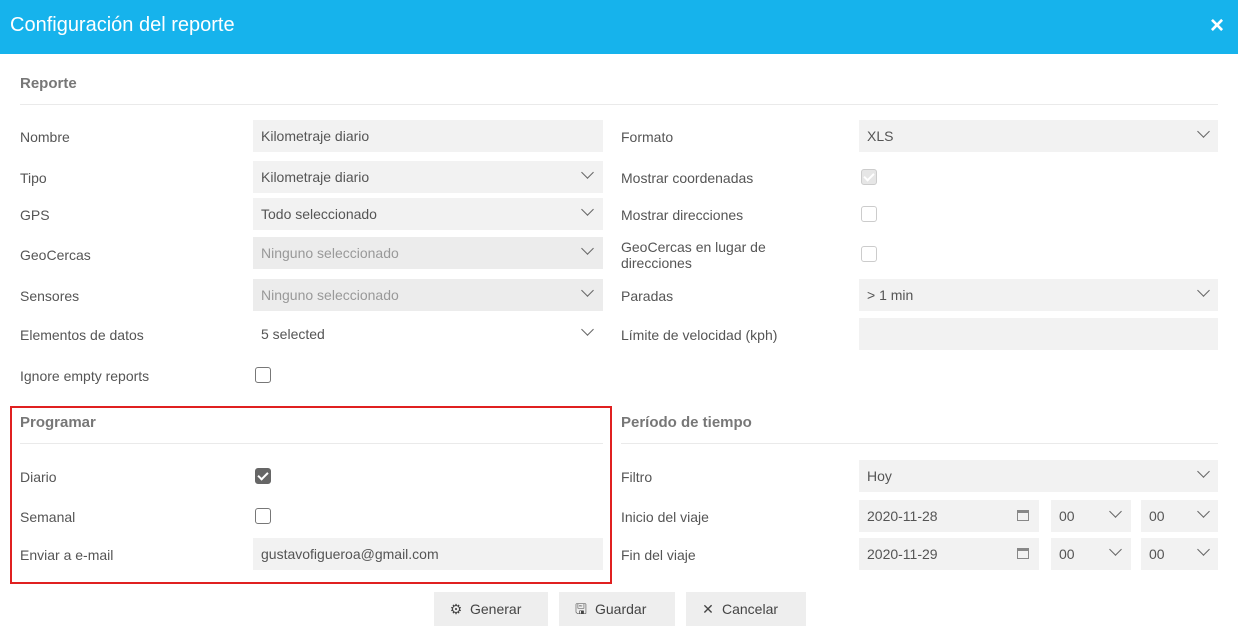 The height and width of the screenshot is (634, 1238). I want to click on inicio-minute-value: 00, so click(1157, 516).